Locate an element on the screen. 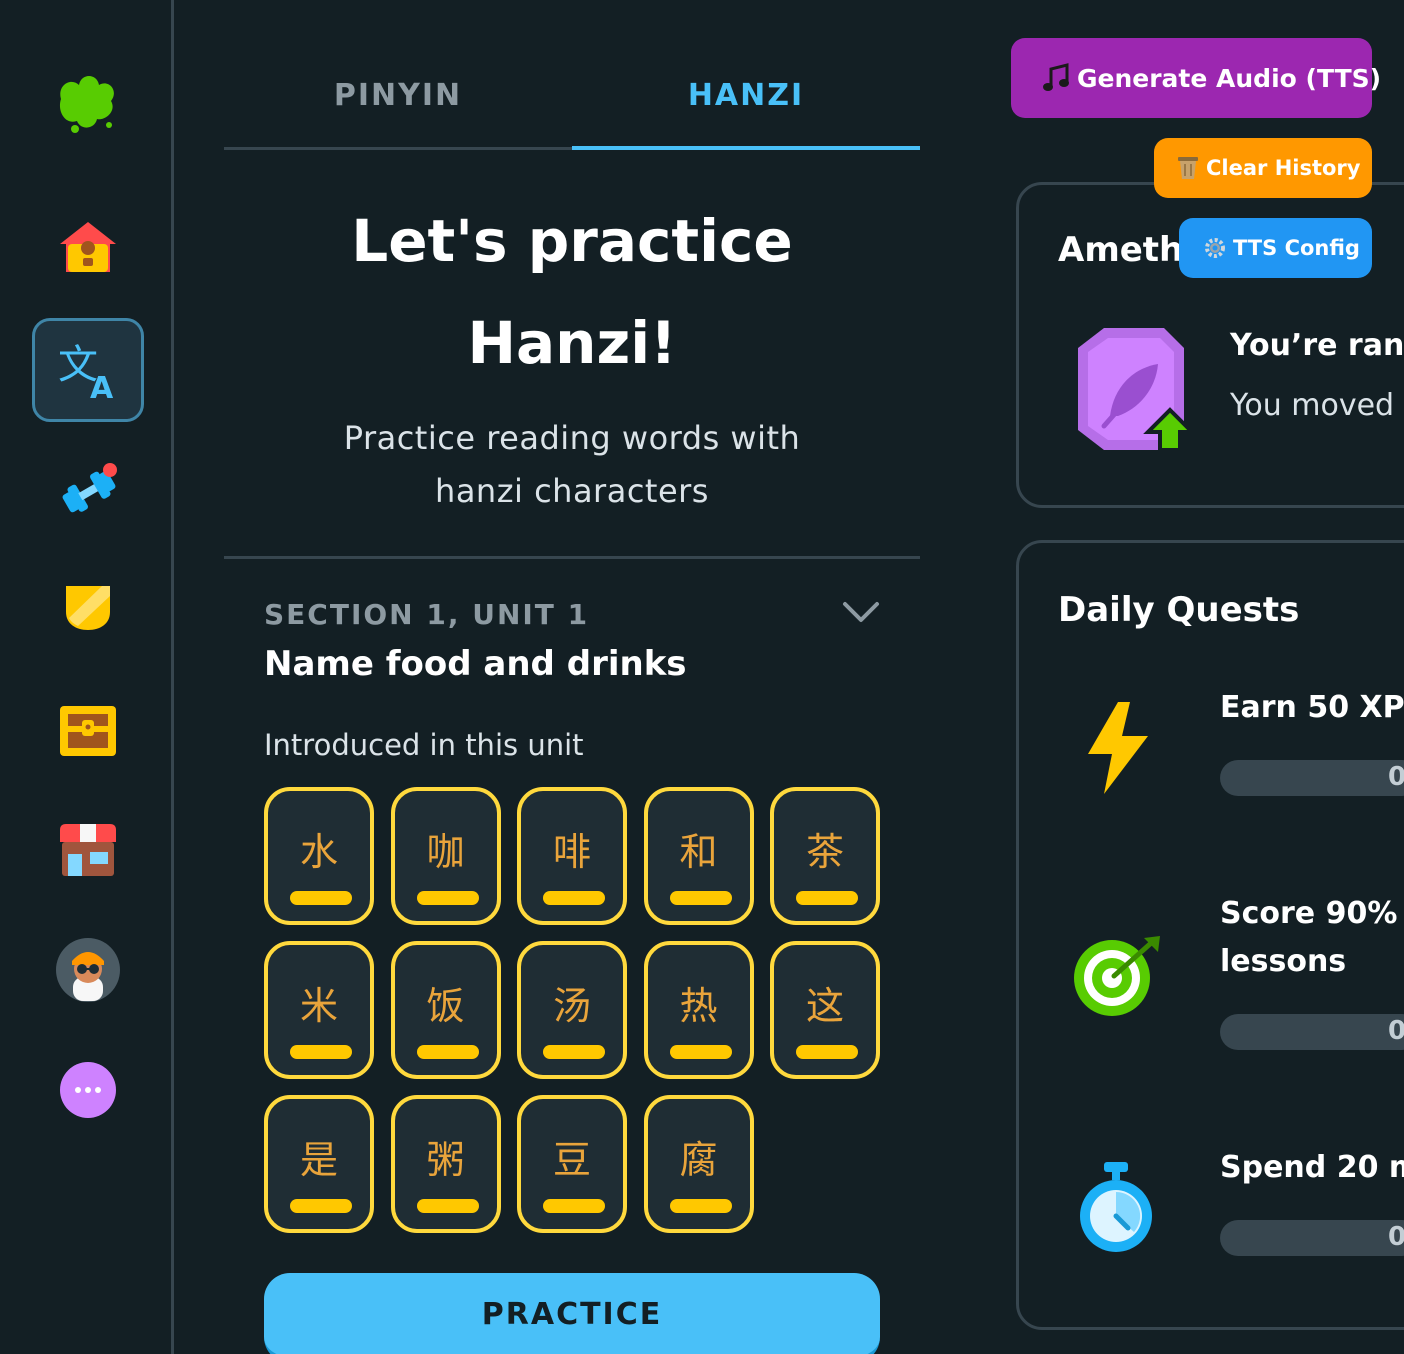 The image size is (1404, 1354). character-tile: 腐 is located at coordinates (698, 1164).